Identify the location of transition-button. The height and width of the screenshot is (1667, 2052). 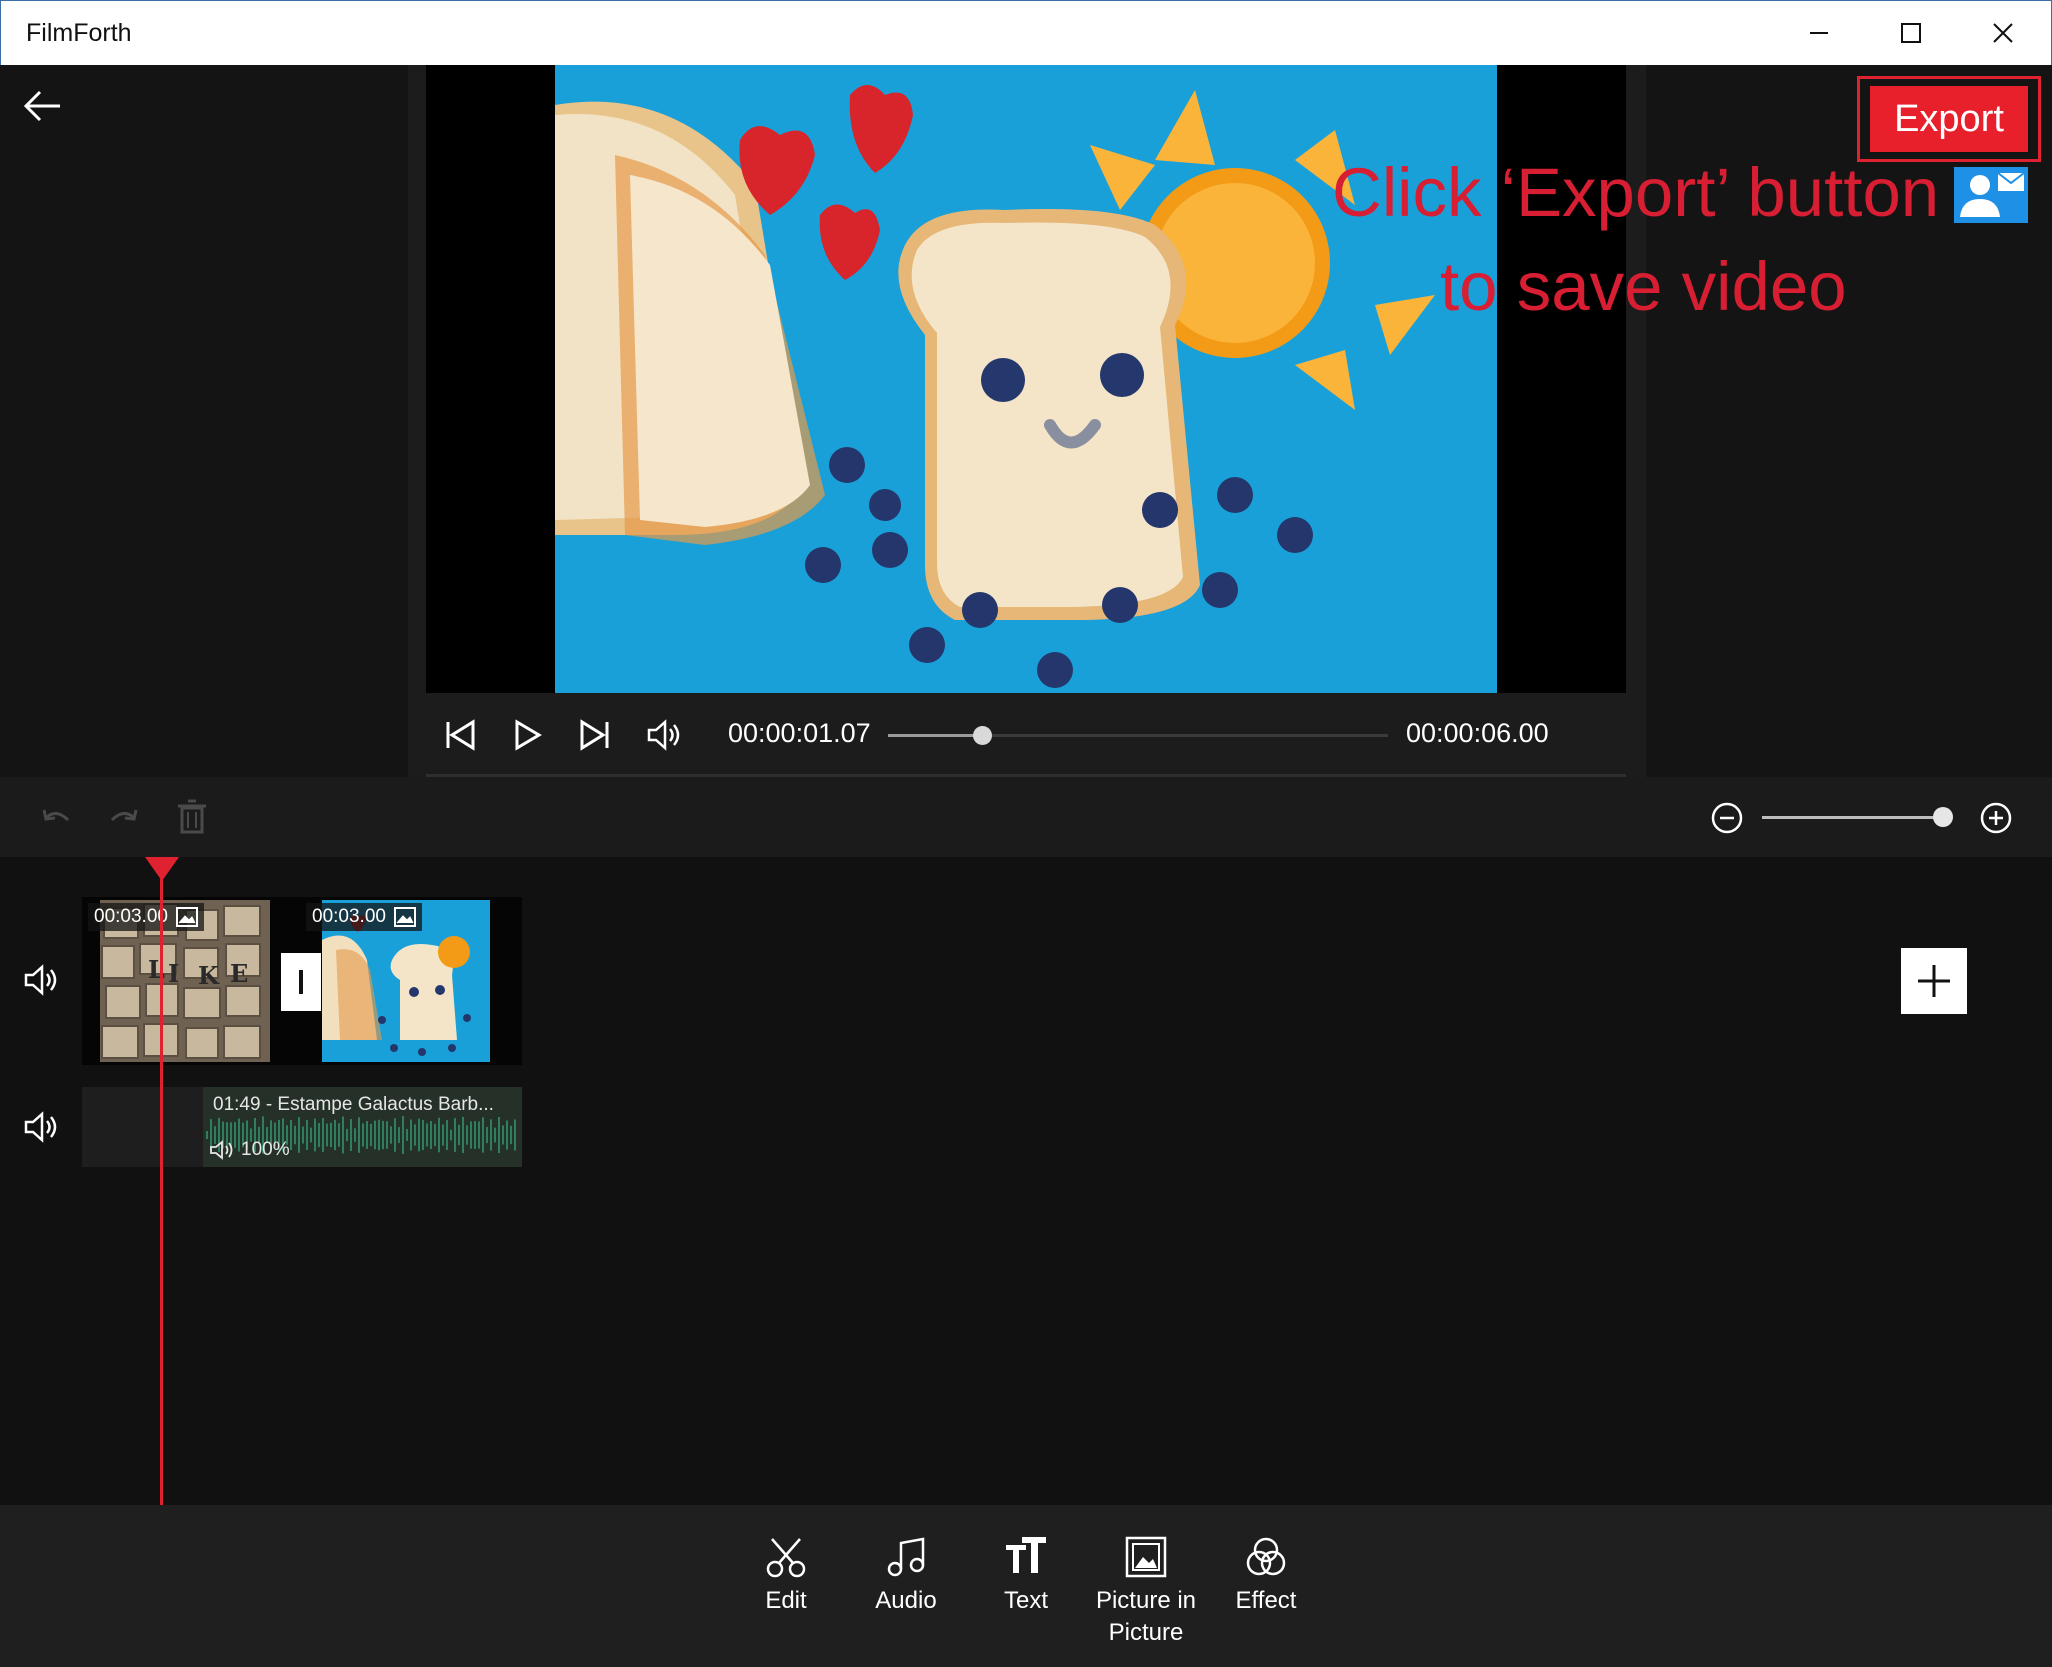
(301, 982).